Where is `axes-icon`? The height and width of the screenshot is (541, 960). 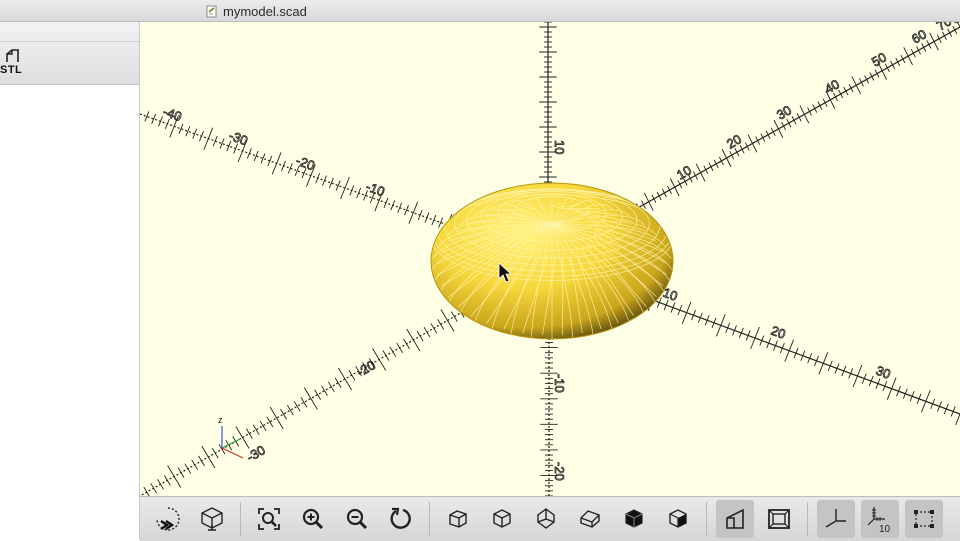
axes-icon is located at coordinates (835, 518).